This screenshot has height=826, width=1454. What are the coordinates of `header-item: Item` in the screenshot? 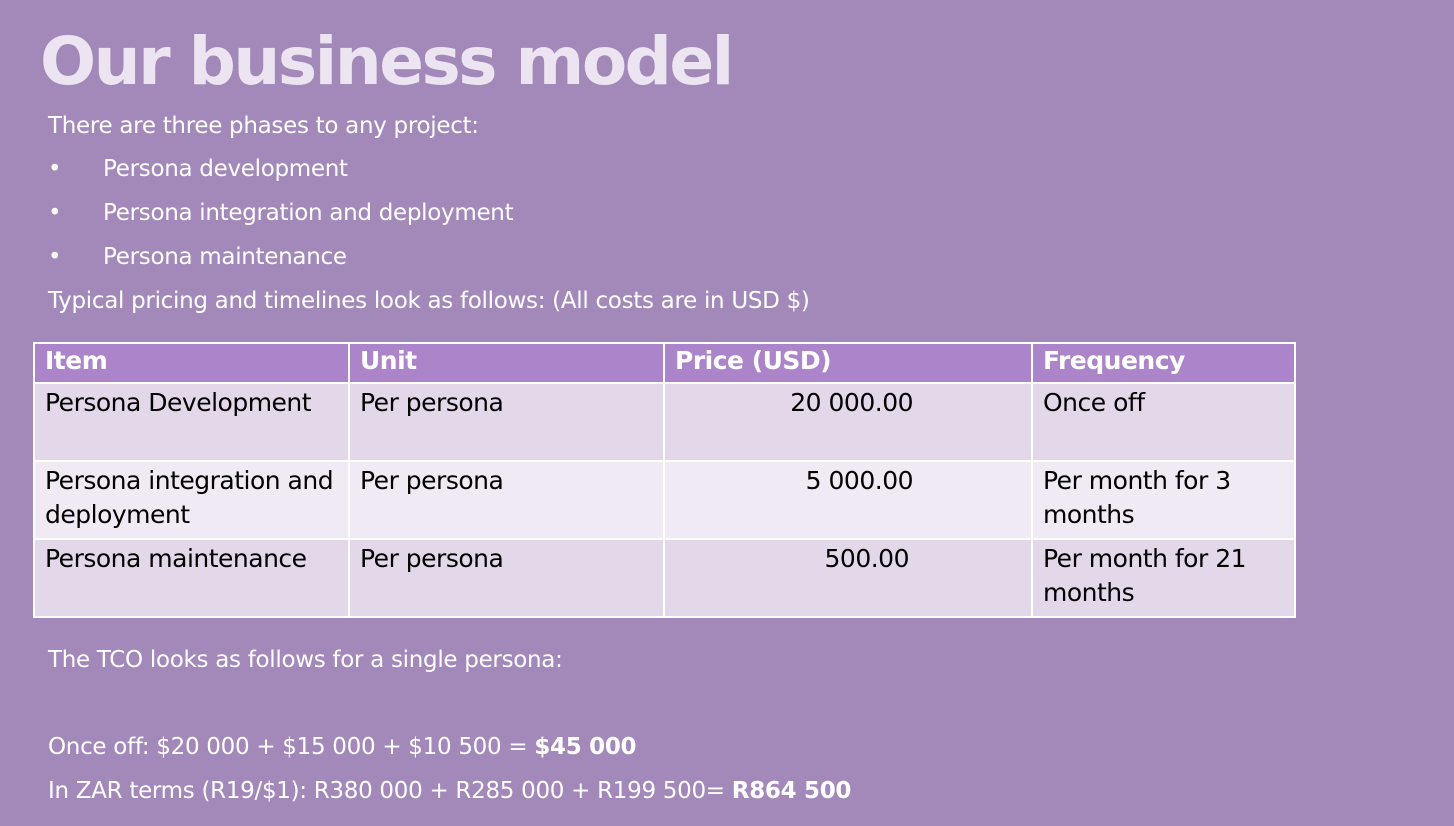 It's located at (191, 363).